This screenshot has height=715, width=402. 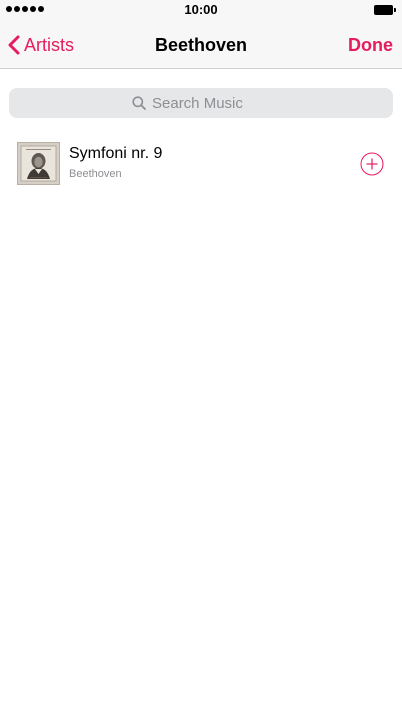 I want to click on battery-icon, so click(x=385, y=10).